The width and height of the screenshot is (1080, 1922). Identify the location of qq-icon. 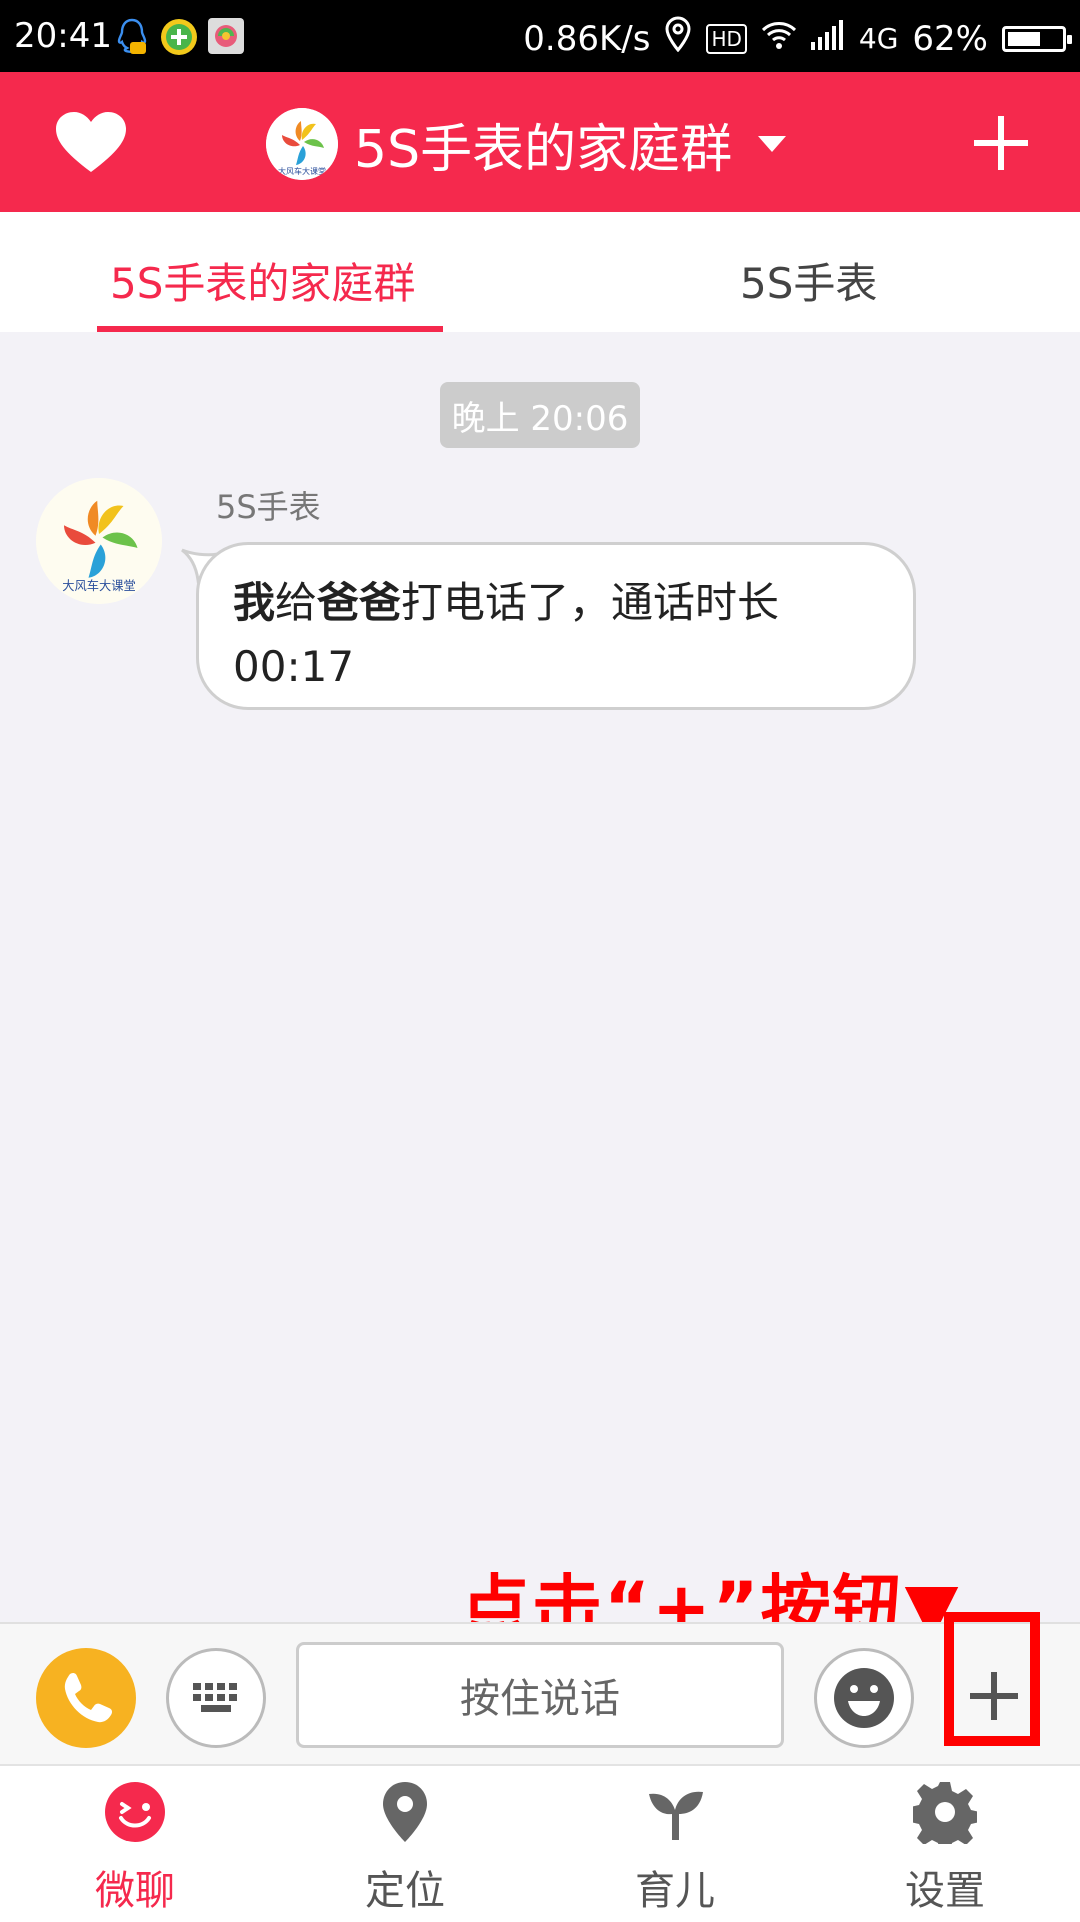
(132, 41).